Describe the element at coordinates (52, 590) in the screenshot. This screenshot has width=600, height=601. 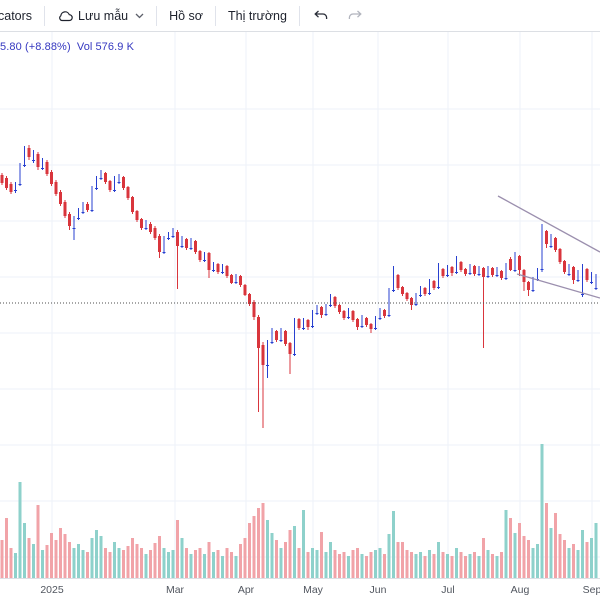
I see `time-axis-label: 2025` at that location.